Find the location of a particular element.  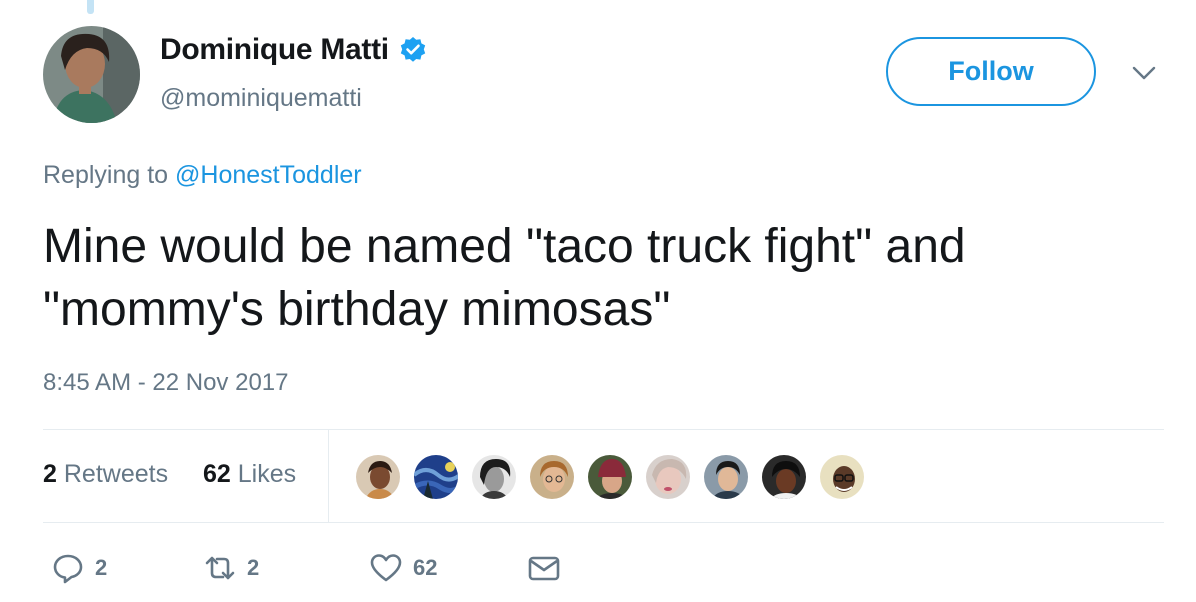

replying-to-label: Replying to is located at coordinates (106, 175).